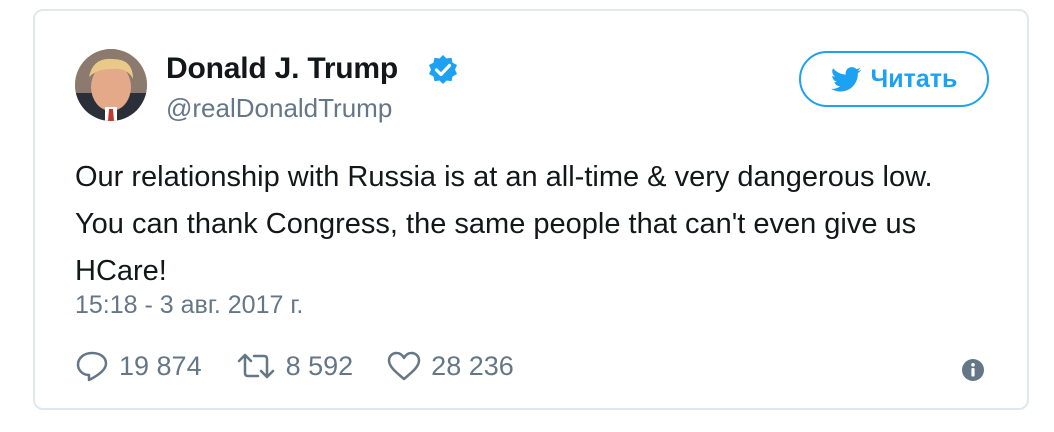 The height and width of the screenshot is (432, 1054). What do you see at coordinates (255, 366) in the screenshot?
I see `retweet-icon` at bounding box center [255, 366].